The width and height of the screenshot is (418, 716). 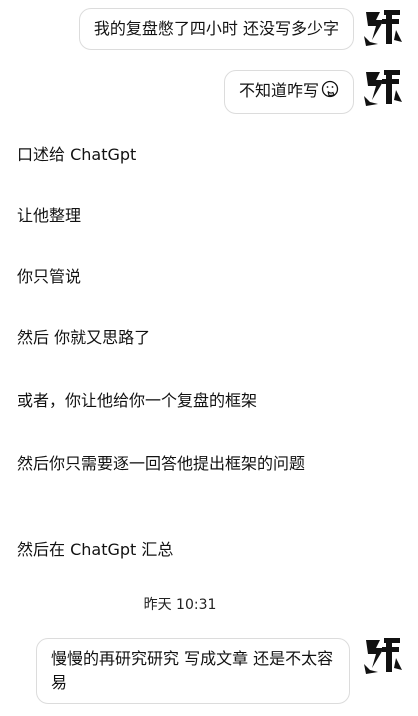 I want to click on message-text: 你只管说, so click(x=49, y=276).